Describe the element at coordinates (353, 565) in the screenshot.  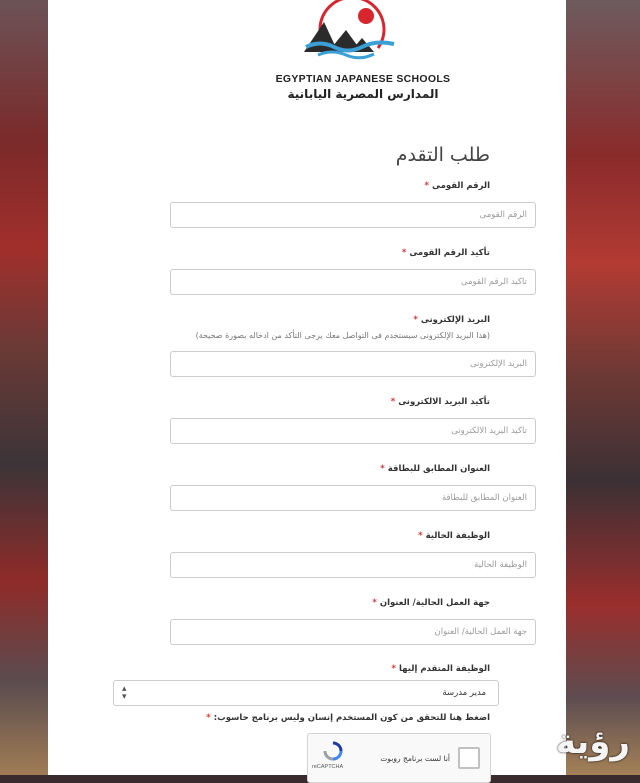
I see `current-job-input` at that location.